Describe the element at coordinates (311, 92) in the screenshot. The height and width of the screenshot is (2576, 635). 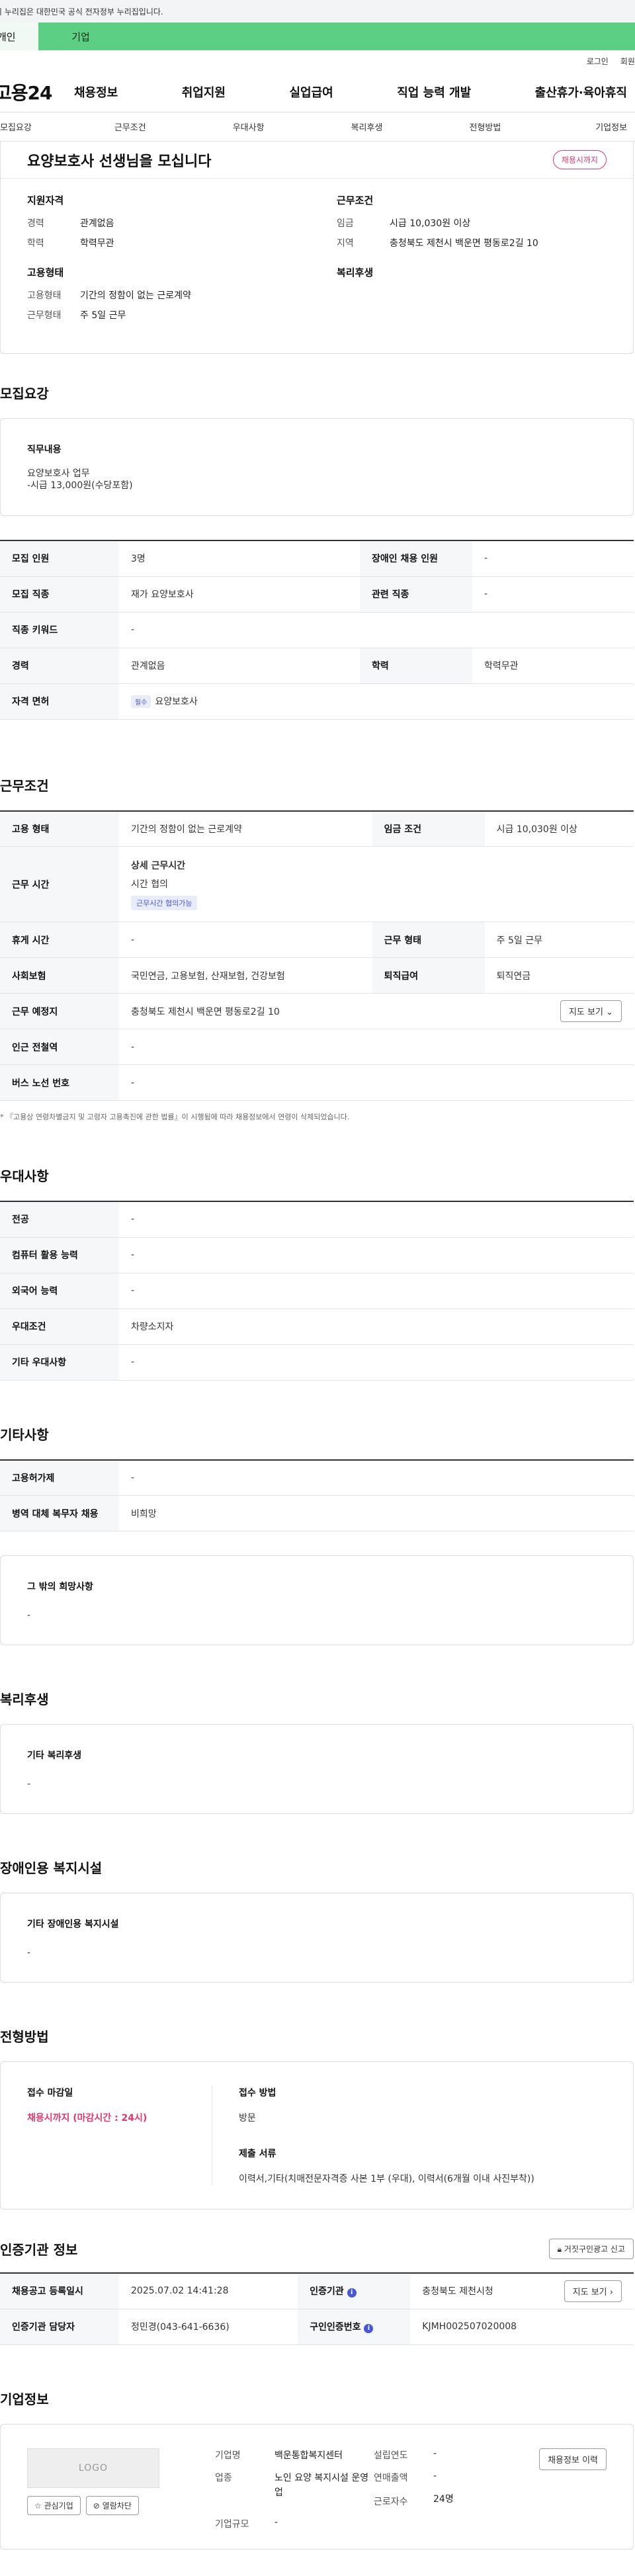
I see `gnb-unemployment: 실업급여` at that location.